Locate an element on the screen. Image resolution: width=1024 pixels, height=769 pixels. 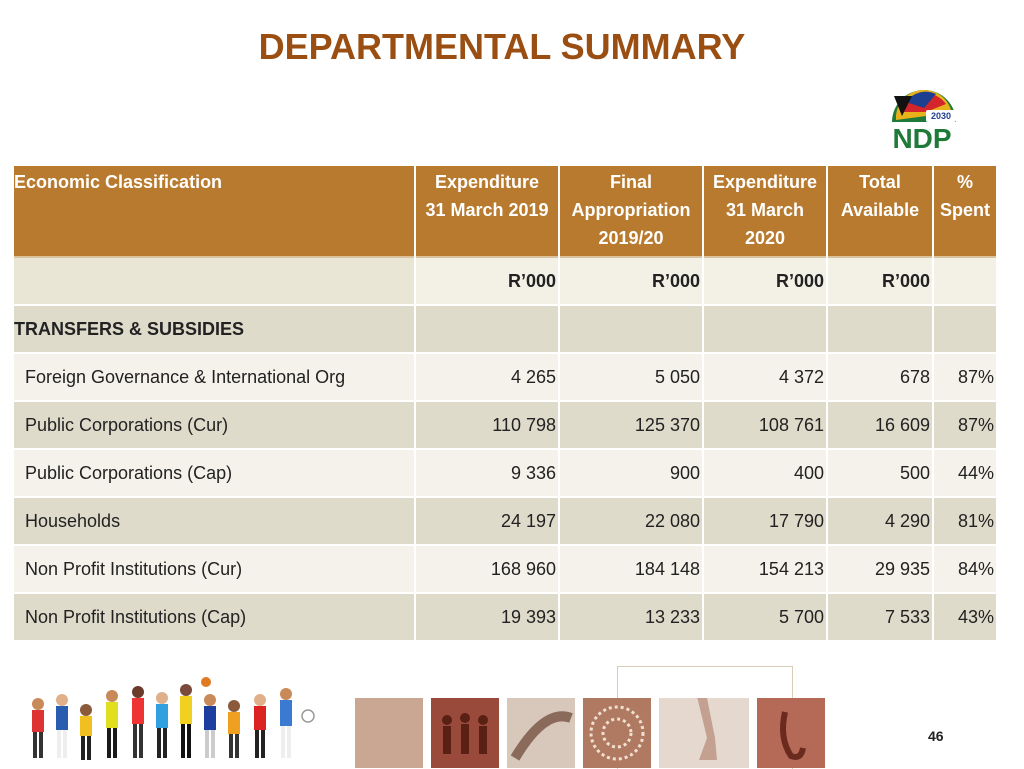
header-final-appropriation: Final Appropriation 2019/20 is located at coordinates (631, 212).